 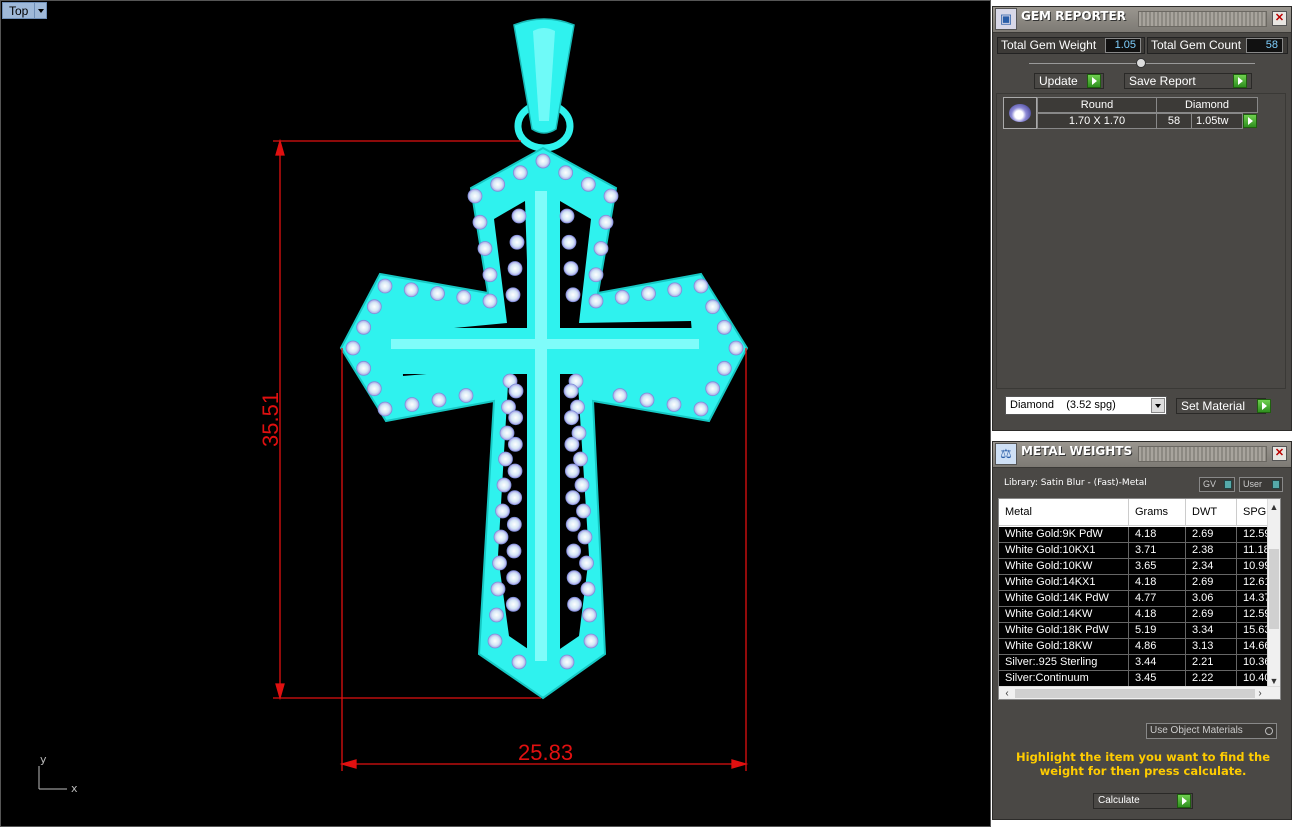 I want to click on user-toggle: User, so click(x=1261, y=484).